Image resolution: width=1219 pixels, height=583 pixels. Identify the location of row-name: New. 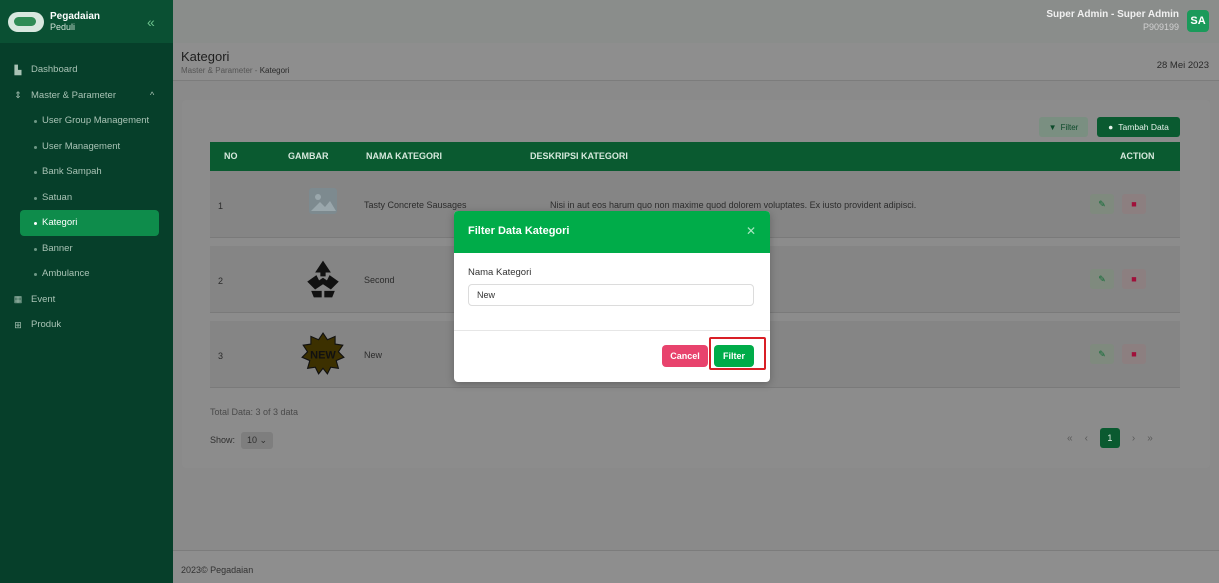
(373, 355).